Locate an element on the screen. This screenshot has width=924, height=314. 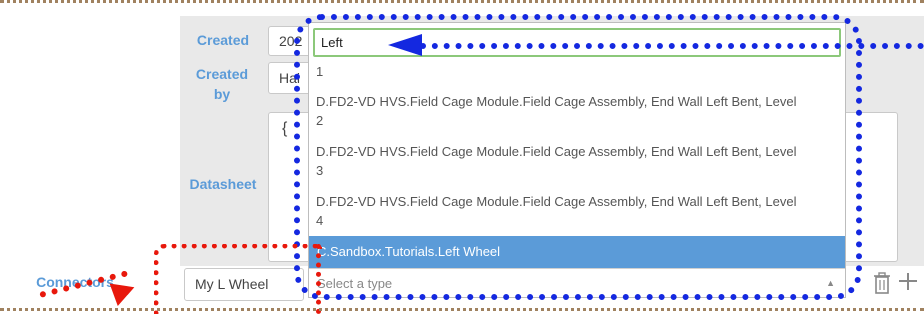
top-dotted-border is located at coordinates (462, 1).